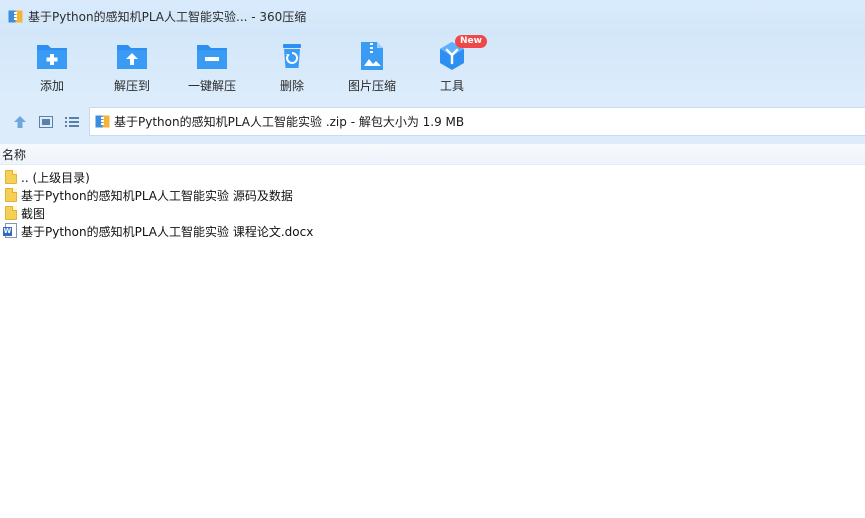 Image resolution: width=865 pixels, height=518 pixels. I want to click on list-item-parent-dir: .. (上级目录), so click(432, 177).